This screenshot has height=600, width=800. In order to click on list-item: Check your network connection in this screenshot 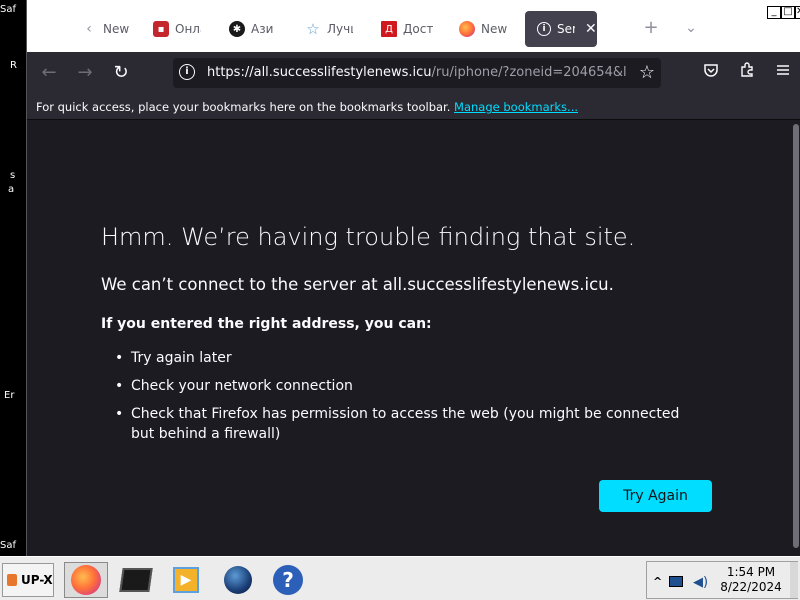, I will do `click(401, 386)`.